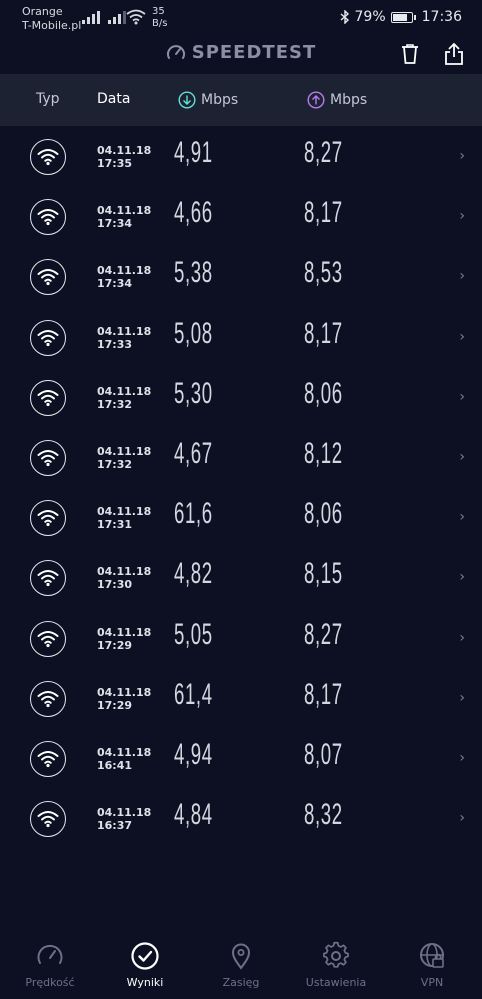  What do you see at coordinates (241, 156) in the screenshot?
I see `result-row: 04.11.18 17:35 4,91 8,27 ›` at bounding box center [241, 156].